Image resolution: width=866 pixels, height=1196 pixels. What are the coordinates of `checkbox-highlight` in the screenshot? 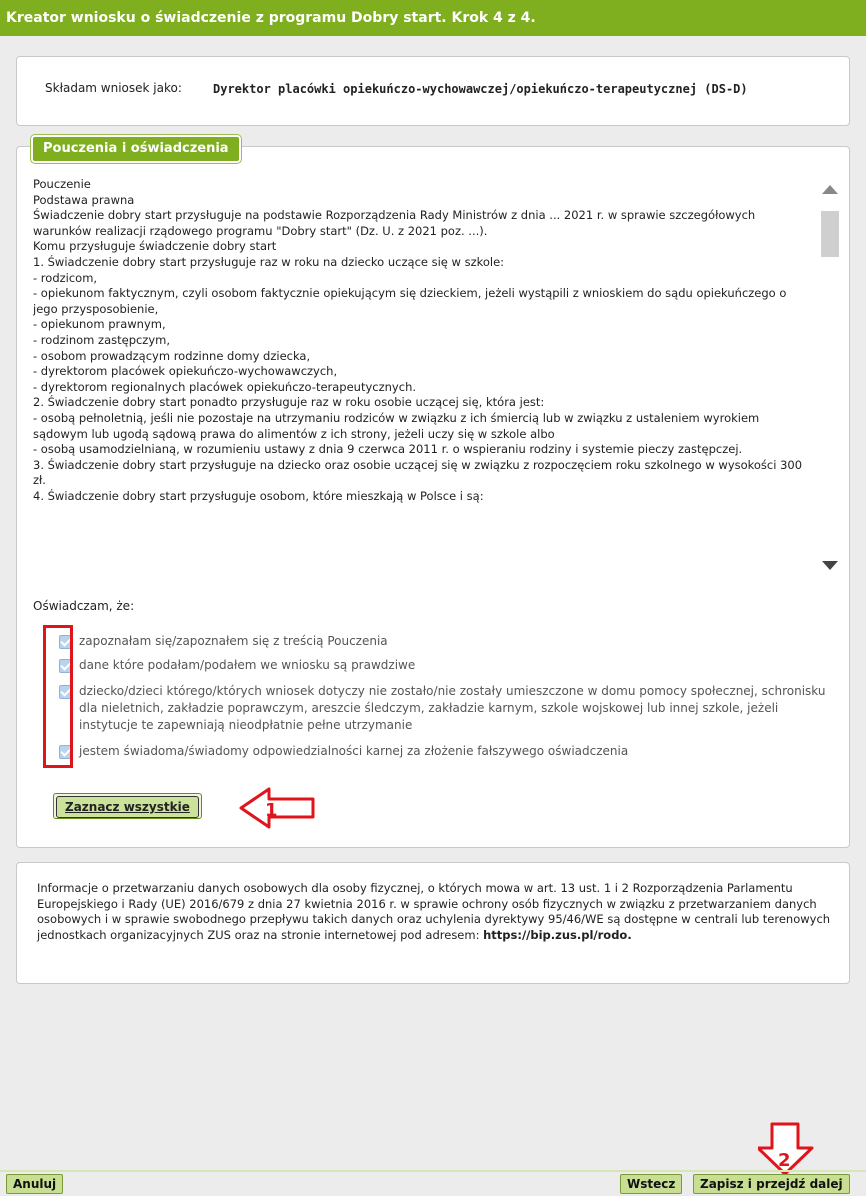 It's located at (58, 696).